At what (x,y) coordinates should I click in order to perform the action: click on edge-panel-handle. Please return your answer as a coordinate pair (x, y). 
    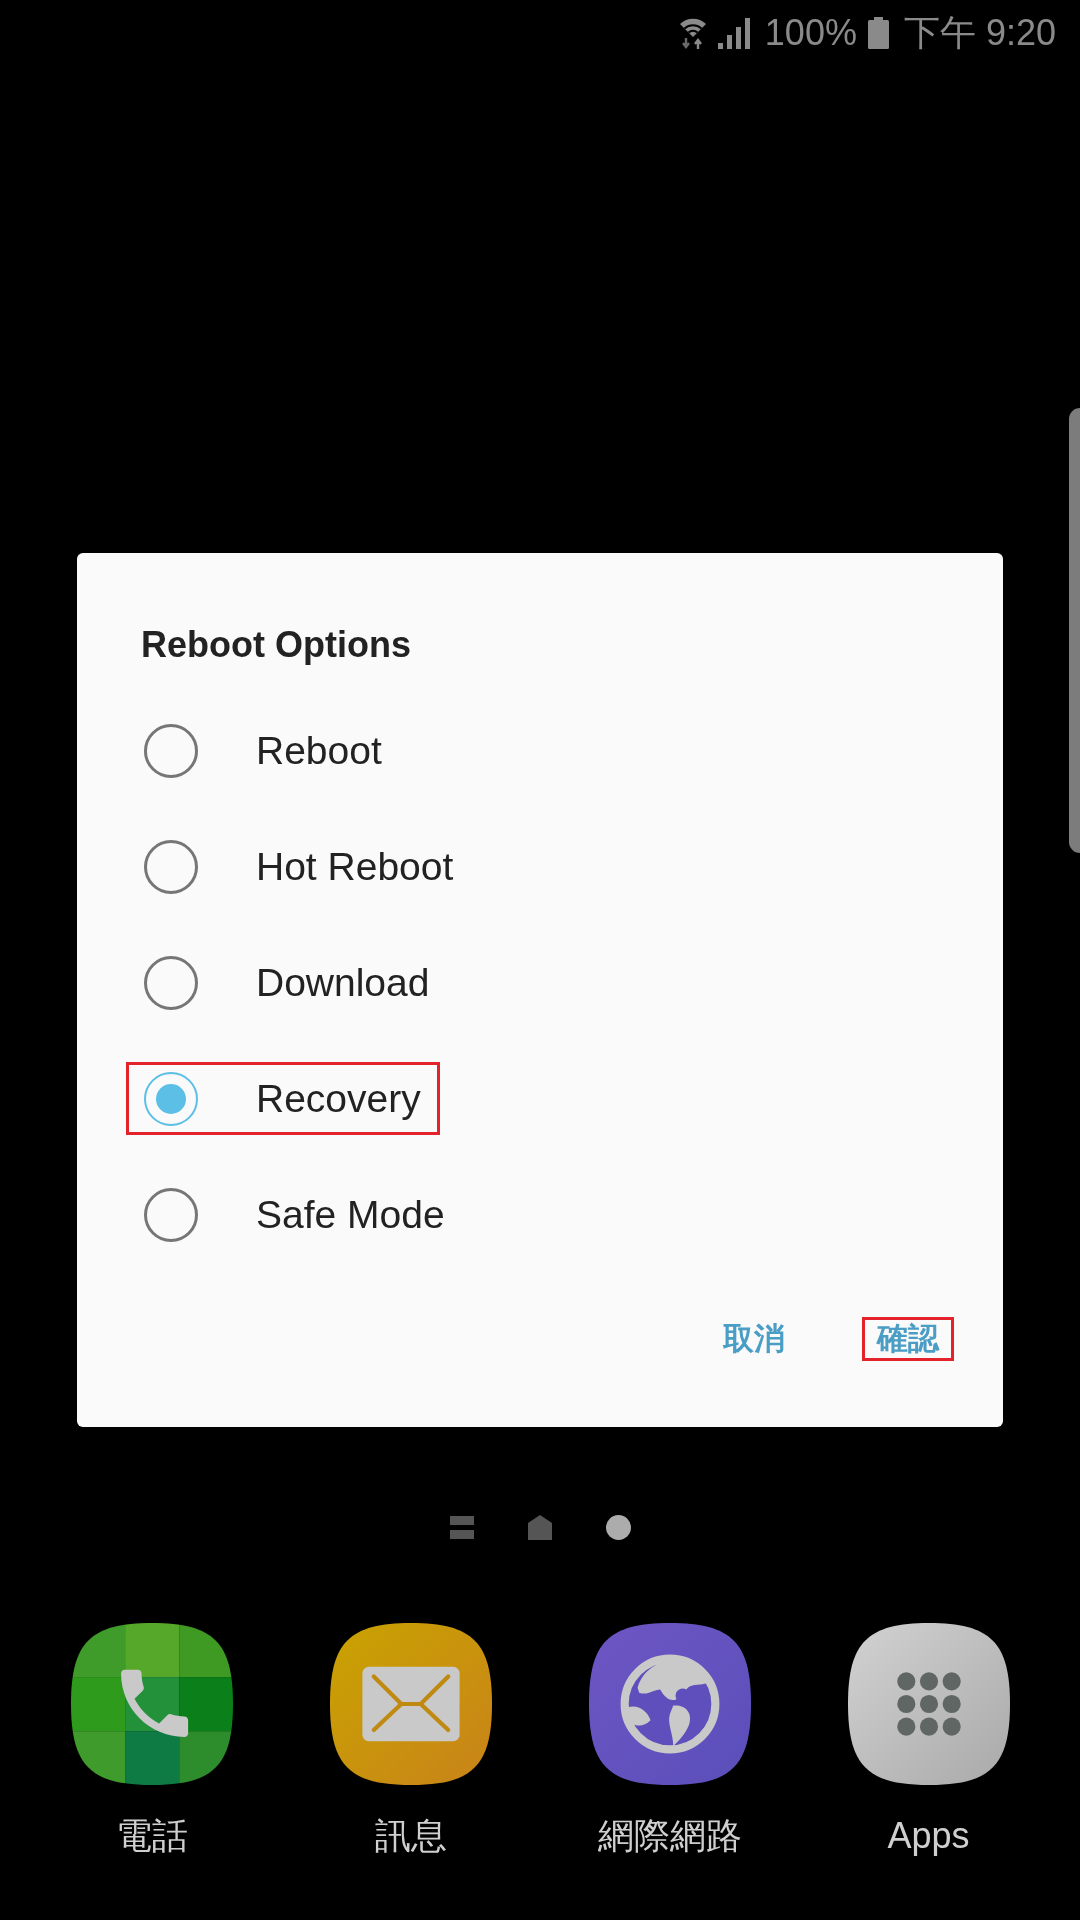
    Looking at the image, I should click on (1074, 630).